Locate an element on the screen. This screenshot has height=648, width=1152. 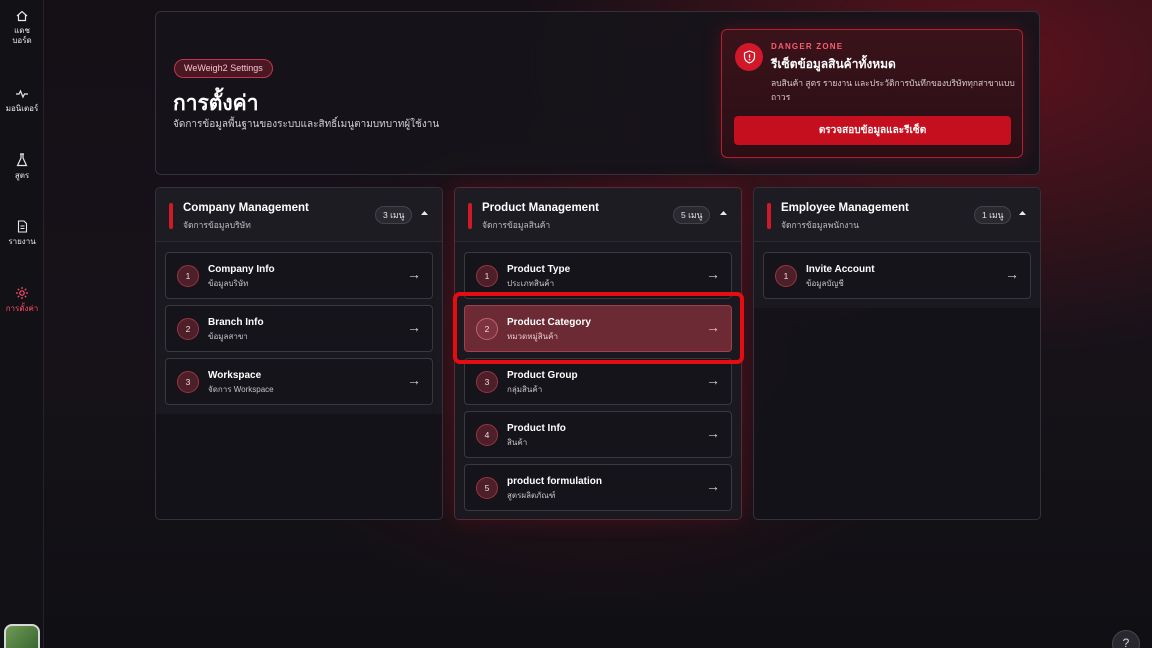
flask-icon is located at coordinates (22, 160).